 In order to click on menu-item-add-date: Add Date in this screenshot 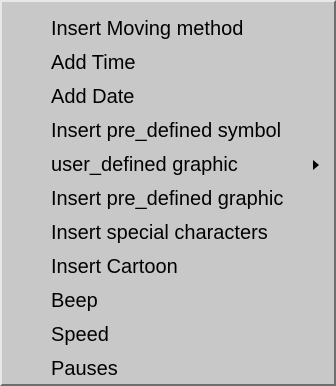, I will do `click(168, 97)`.